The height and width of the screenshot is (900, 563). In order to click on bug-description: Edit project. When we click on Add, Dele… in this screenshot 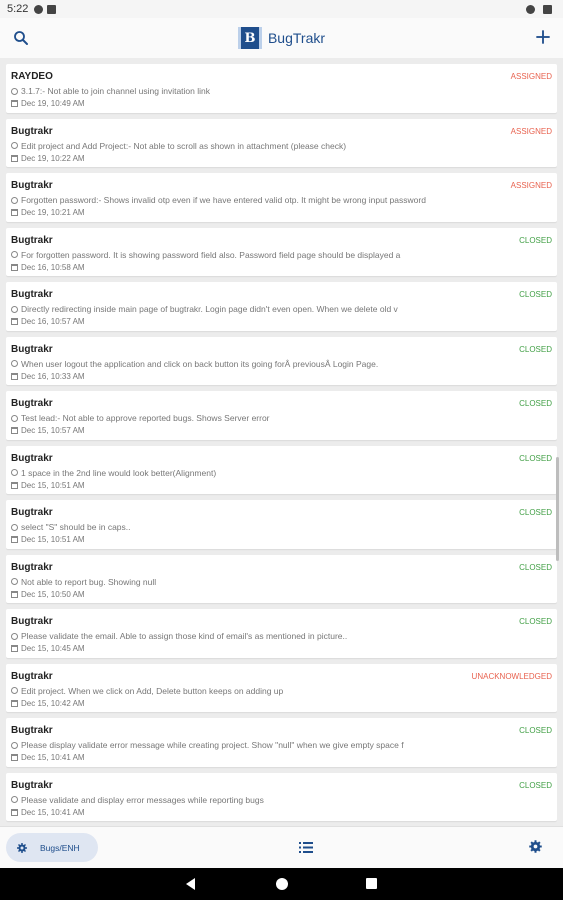, I will do `click(152, 690)`.